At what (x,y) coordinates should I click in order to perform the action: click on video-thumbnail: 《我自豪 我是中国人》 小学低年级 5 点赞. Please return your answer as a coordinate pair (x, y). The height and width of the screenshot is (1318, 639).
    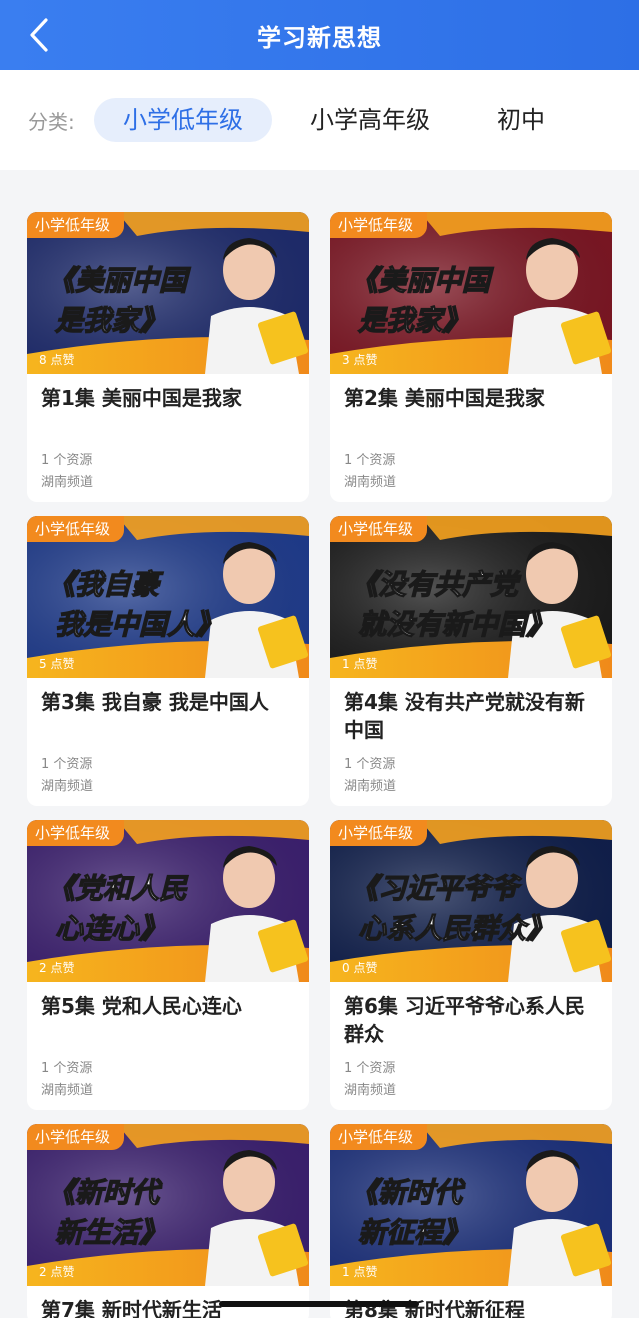
    Looking at the image, I should click on (168, 597).